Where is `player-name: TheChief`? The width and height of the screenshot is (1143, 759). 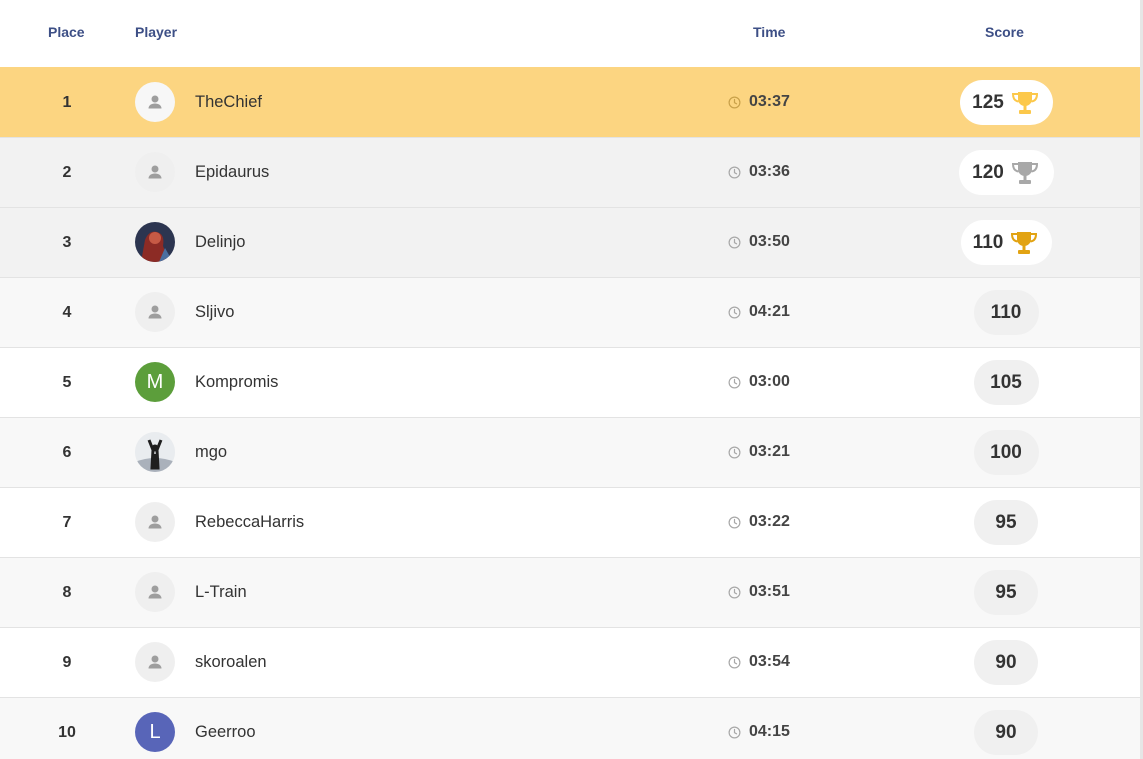
player-name: TheChief is located at coordinates (228, 102).